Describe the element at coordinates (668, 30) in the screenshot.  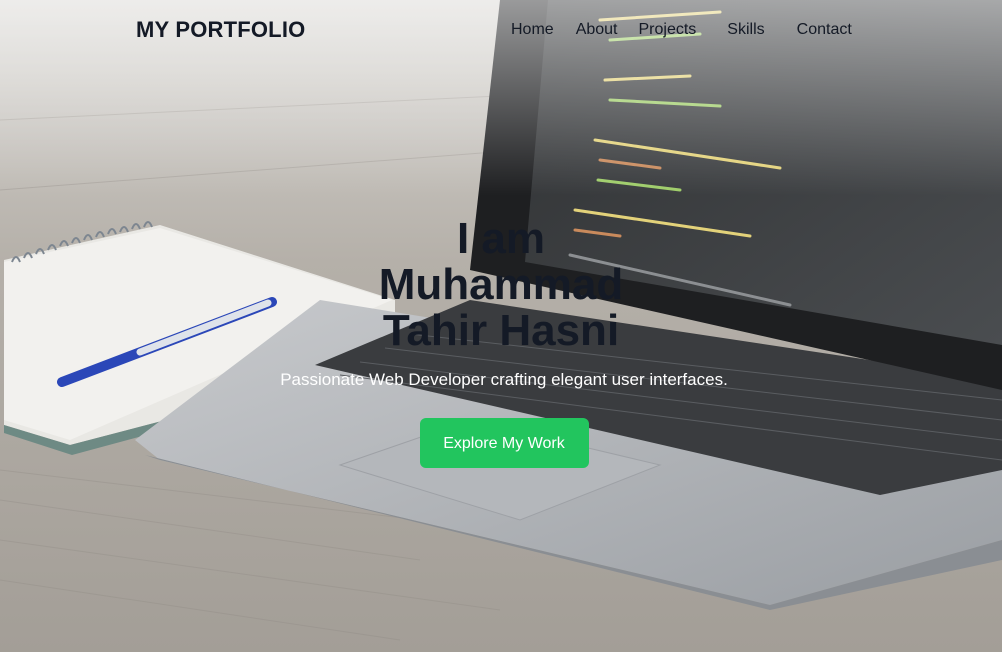
I see `nav-link-projects: Projects` at that location.